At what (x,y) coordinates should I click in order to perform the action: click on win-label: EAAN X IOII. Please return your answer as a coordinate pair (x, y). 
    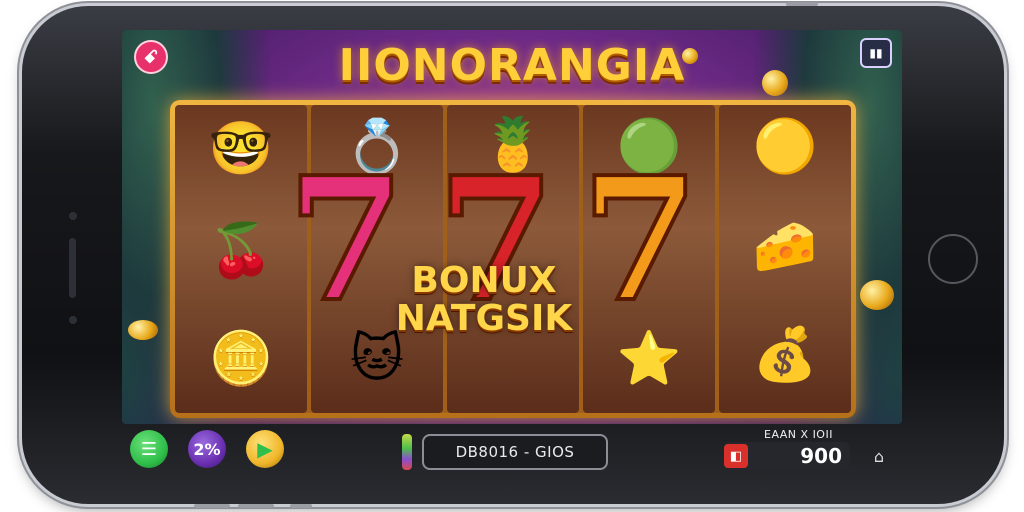
    Looking at the image, I should click on (798, 434).